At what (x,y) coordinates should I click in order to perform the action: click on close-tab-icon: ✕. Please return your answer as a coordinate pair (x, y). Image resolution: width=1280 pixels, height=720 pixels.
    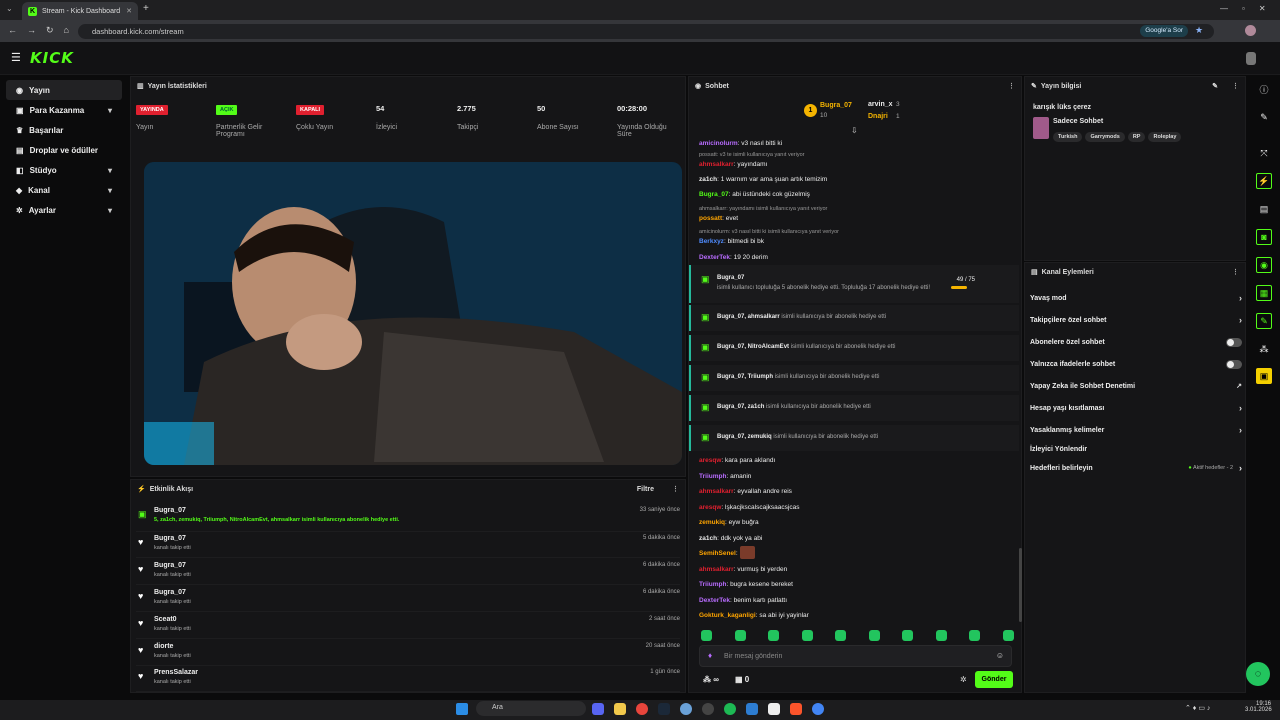
    Looking at the image, I should click on (129, 11).